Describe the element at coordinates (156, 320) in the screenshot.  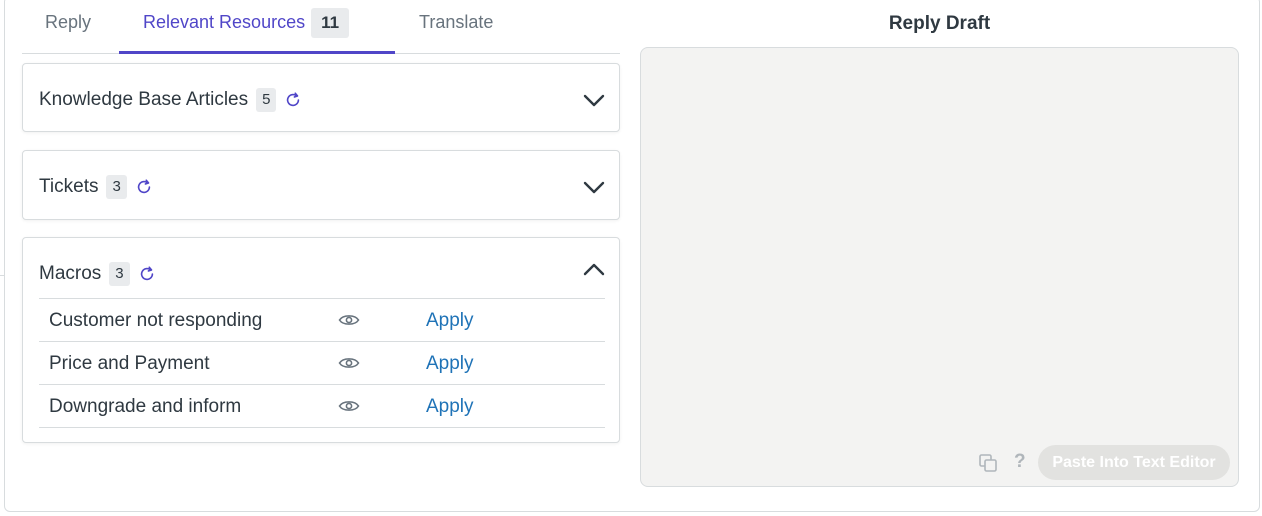
I see `macro-name: Customer not responding` at that location.